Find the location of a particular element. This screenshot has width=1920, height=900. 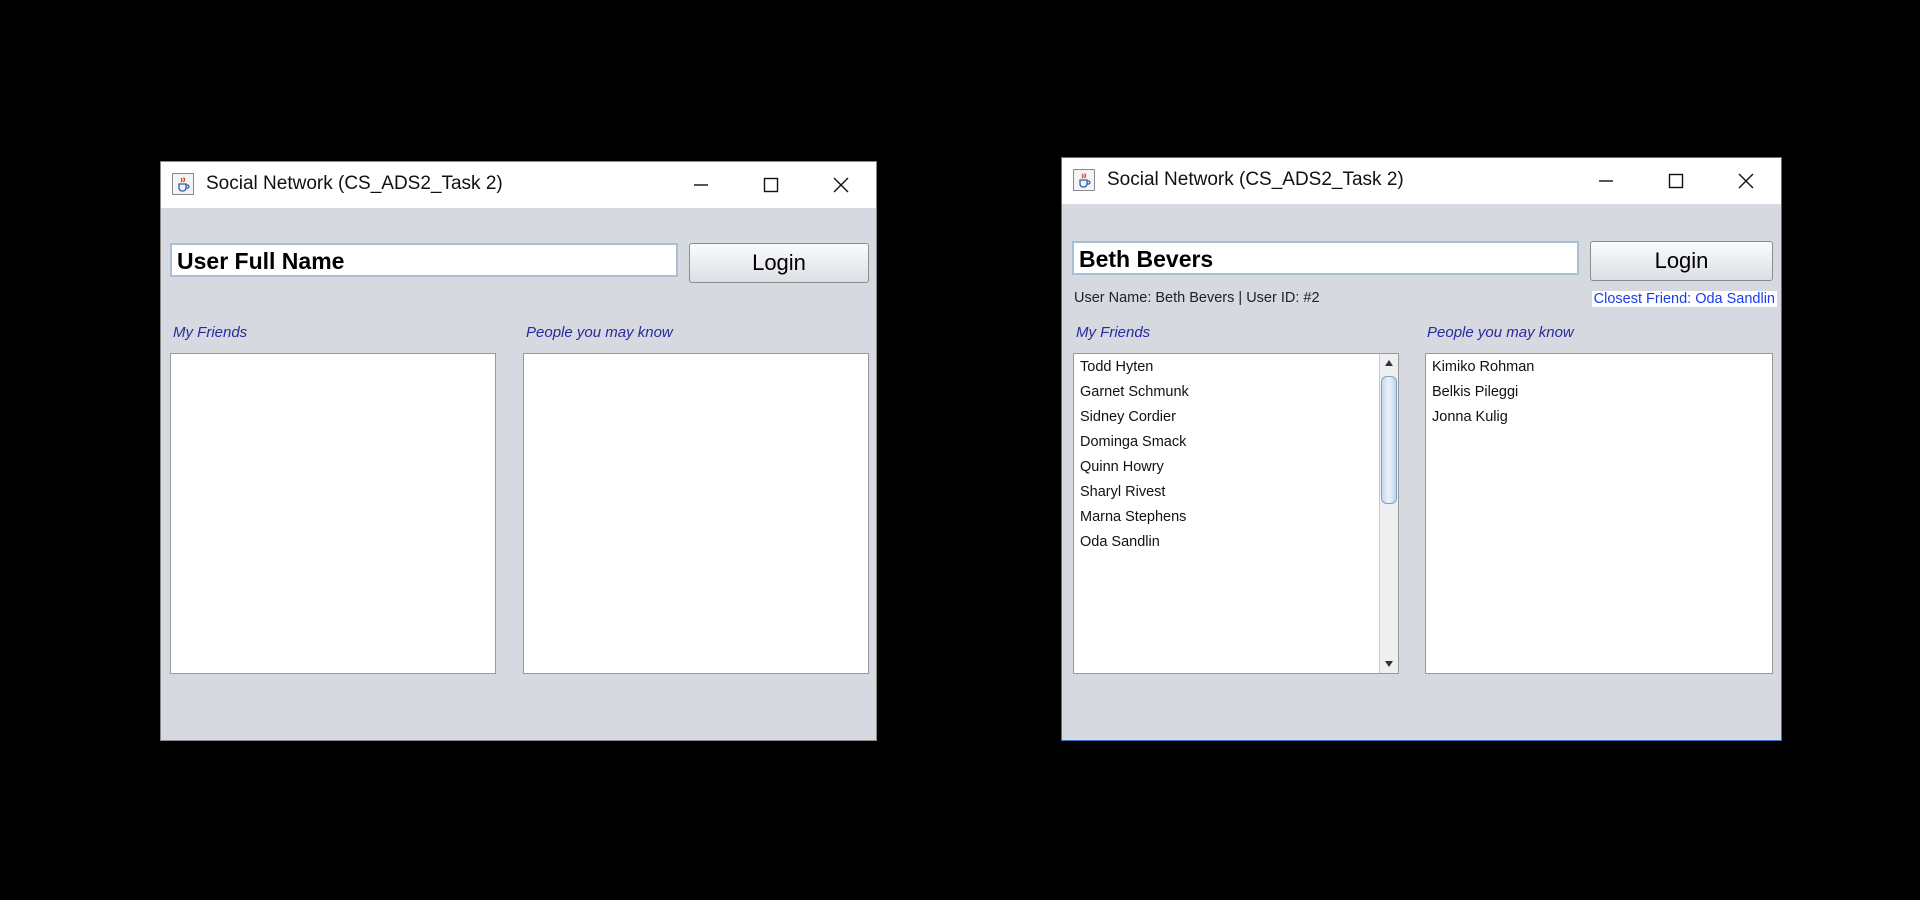

list-item: Todd Hyten is located at coordinates (1116, 367).